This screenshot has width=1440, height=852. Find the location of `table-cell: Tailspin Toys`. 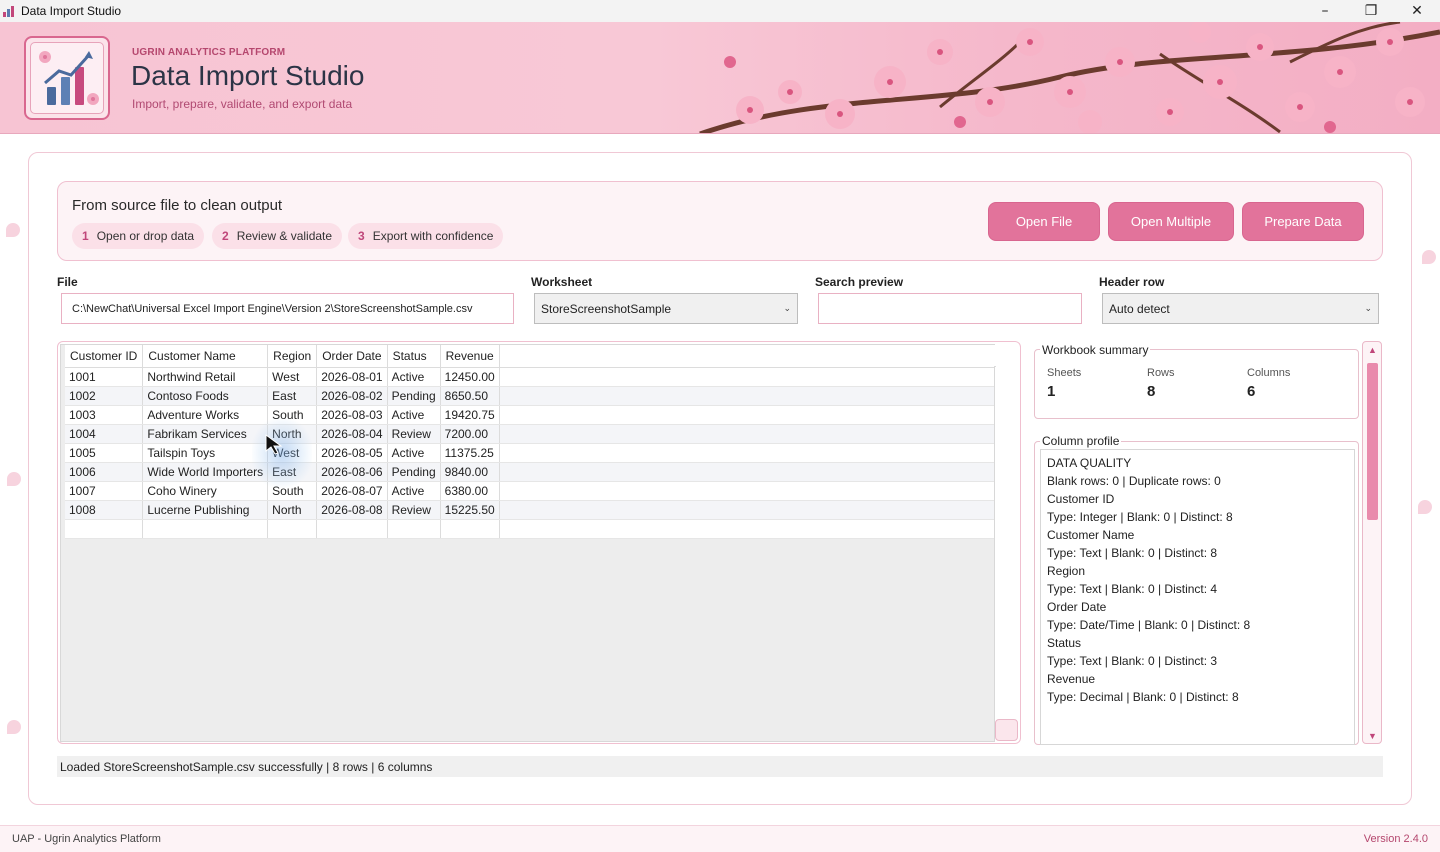

table-cell: Tailspin Toys is located at coordinates (205, 453).